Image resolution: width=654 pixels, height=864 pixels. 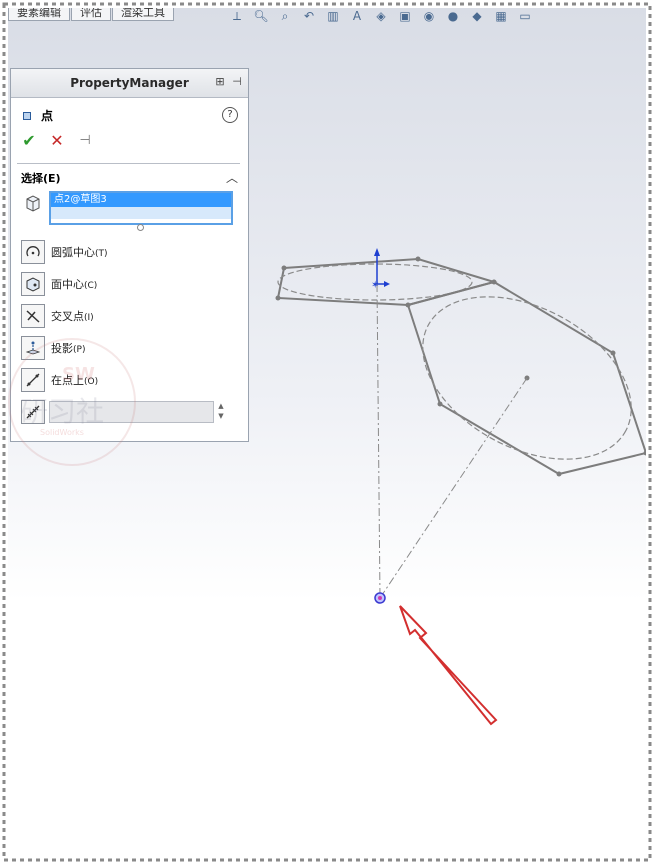 I want to click on option-arc-center: 圆弧中心(T), so click(x=64, y=252).